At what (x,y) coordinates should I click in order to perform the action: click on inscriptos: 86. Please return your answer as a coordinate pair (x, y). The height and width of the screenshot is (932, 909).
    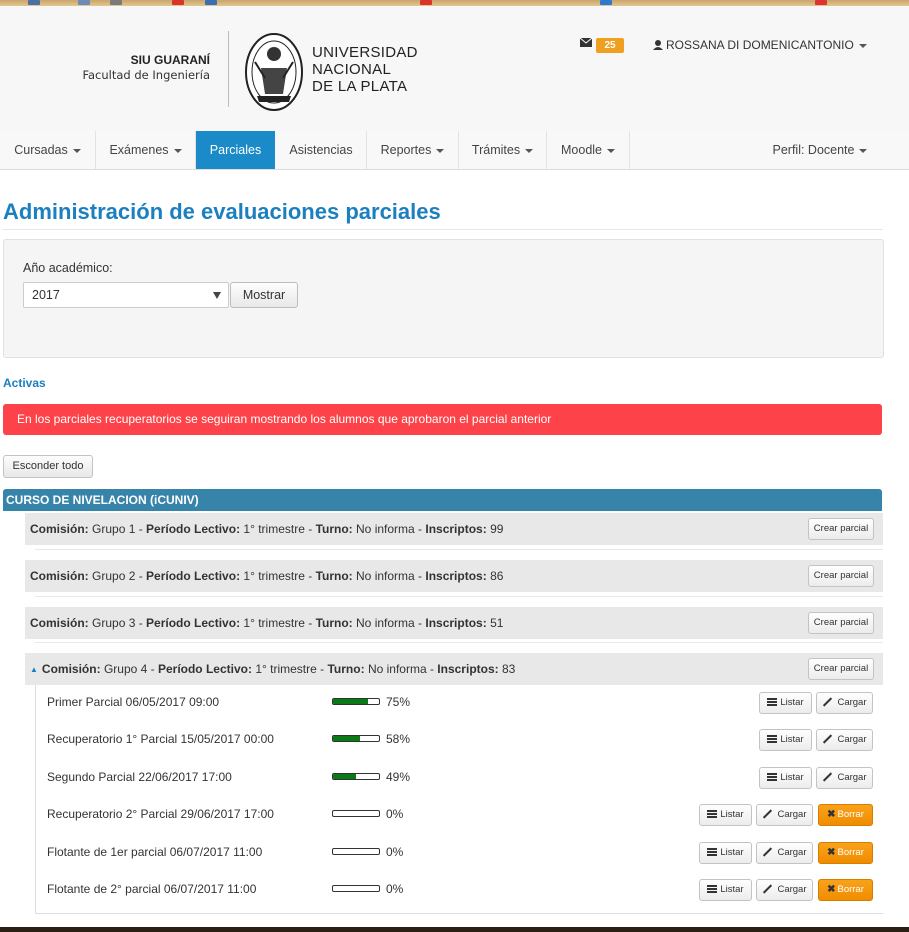
    Looking at the image, I should click on (497, 576).